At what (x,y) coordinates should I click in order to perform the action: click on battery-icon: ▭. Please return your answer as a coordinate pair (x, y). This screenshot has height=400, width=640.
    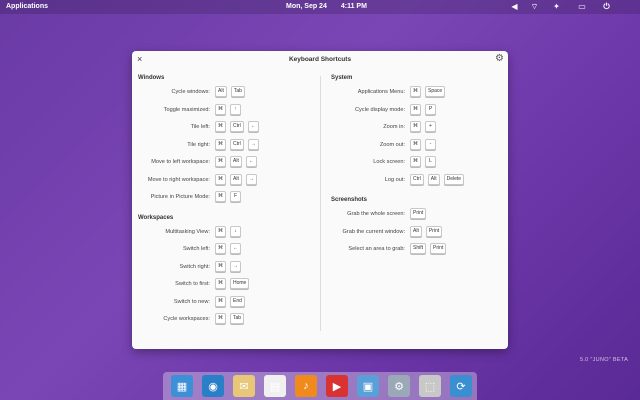
    Looking at the image, I should click on (582, 6).